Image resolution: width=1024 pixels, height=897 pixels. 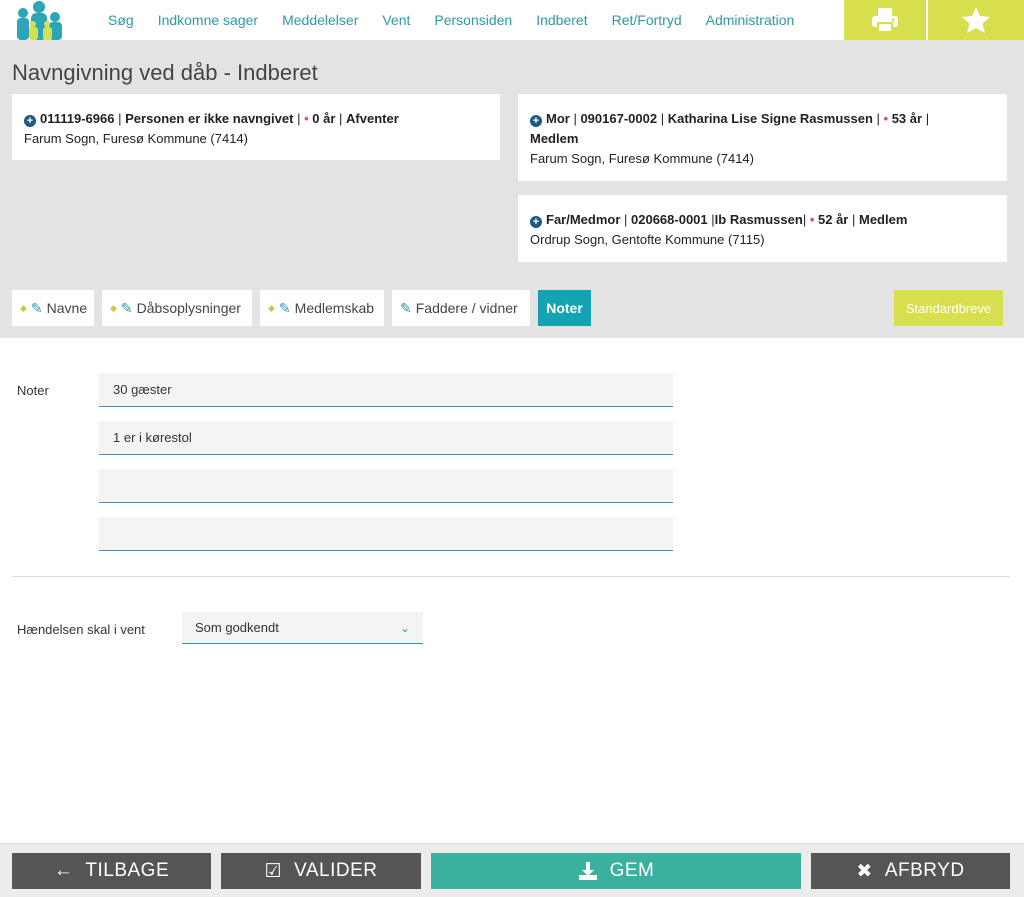 I want to click on father-status: Medlem, so click(x=883, y=219).